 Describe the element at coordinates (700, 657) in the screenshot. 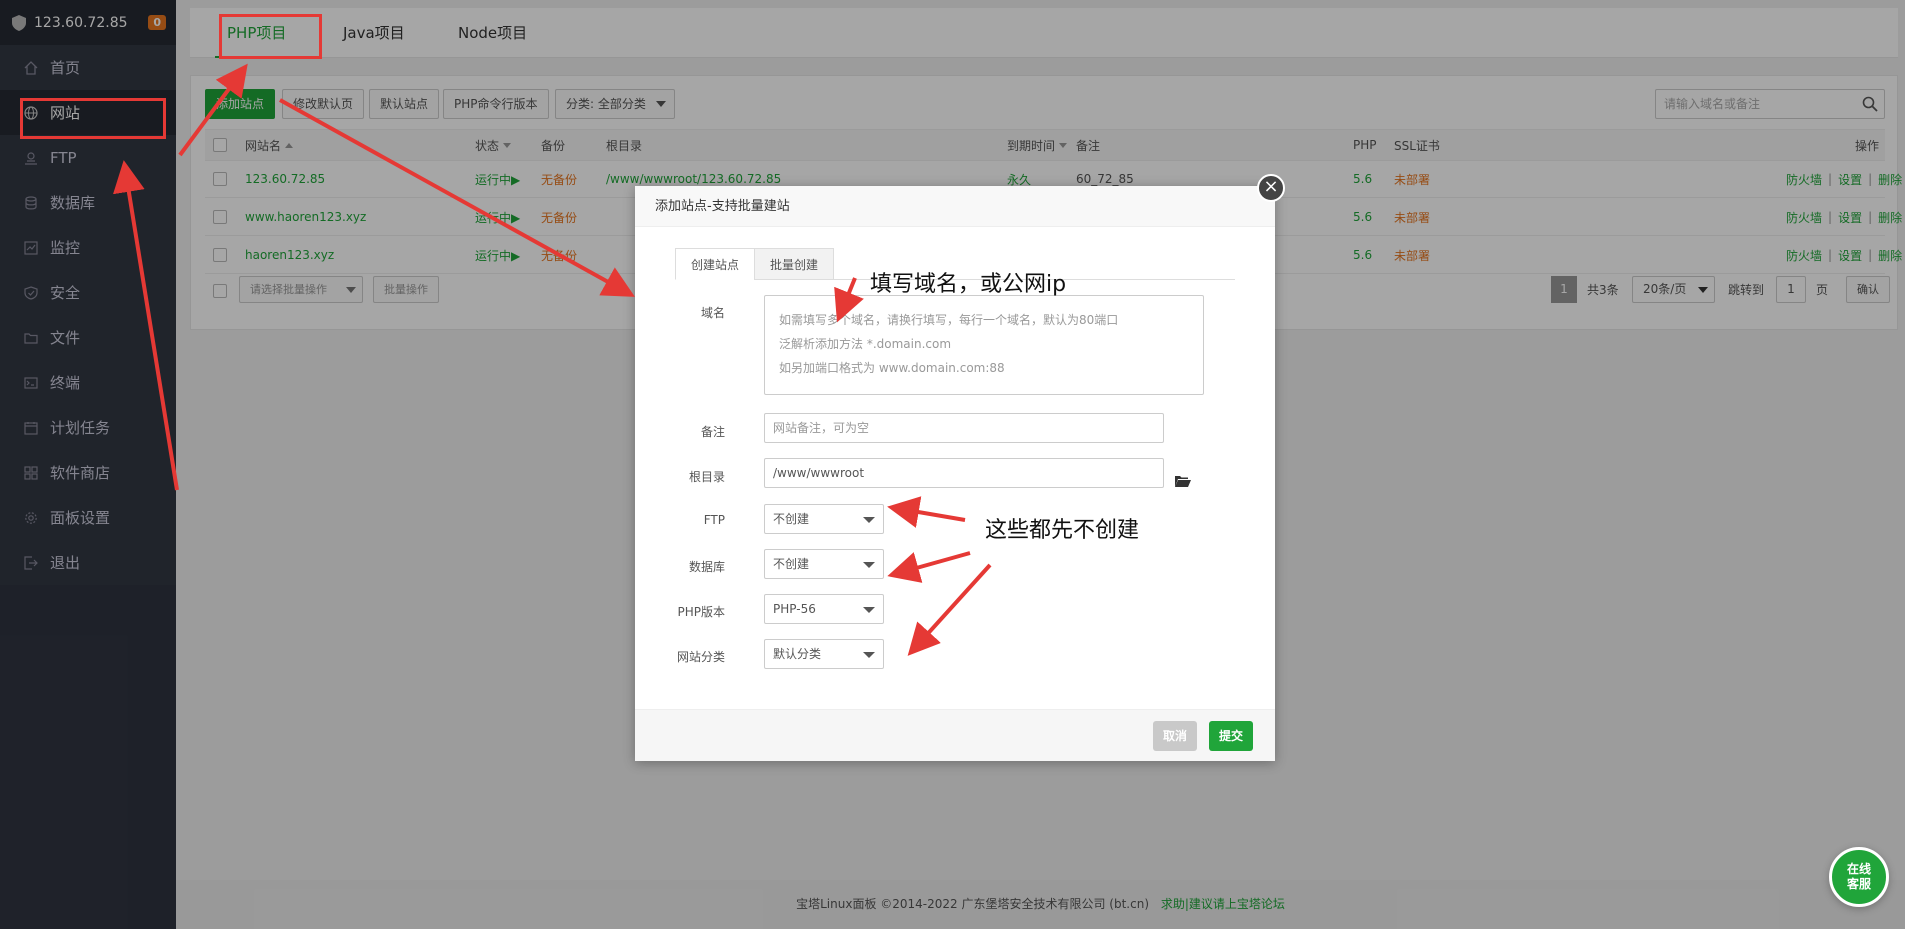

I see `site-category-label: 网站分类` at that location.